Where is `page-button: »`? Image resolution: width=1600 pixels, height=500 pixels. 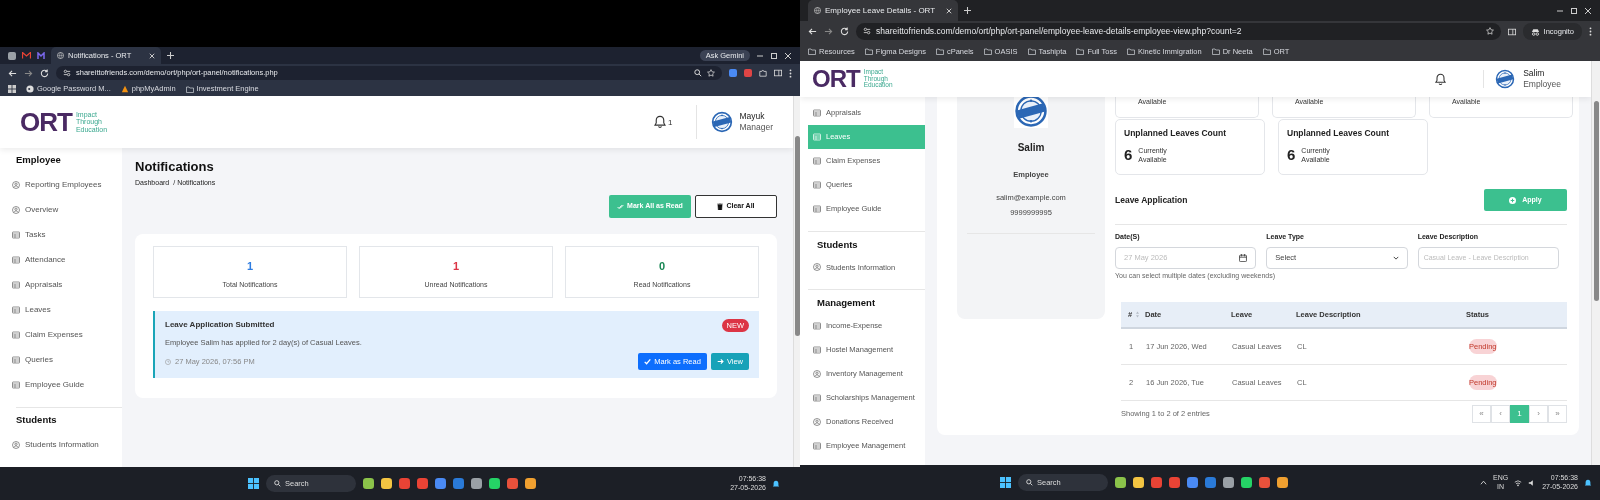 page-button: » is located at coordinates (1557, 414).